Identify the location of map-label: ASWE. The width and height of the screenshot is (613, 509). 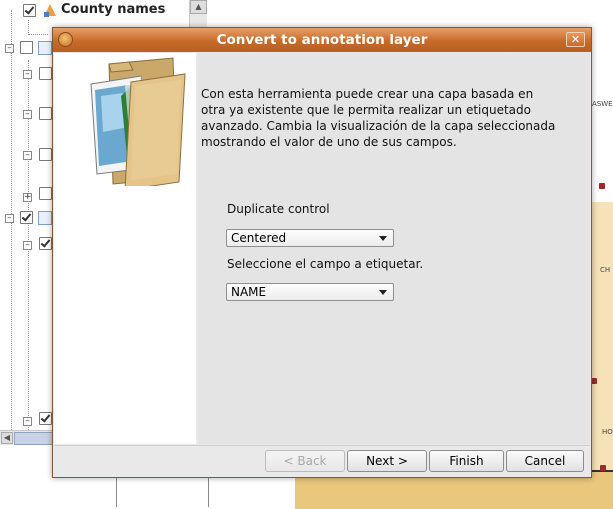
(602, 104).